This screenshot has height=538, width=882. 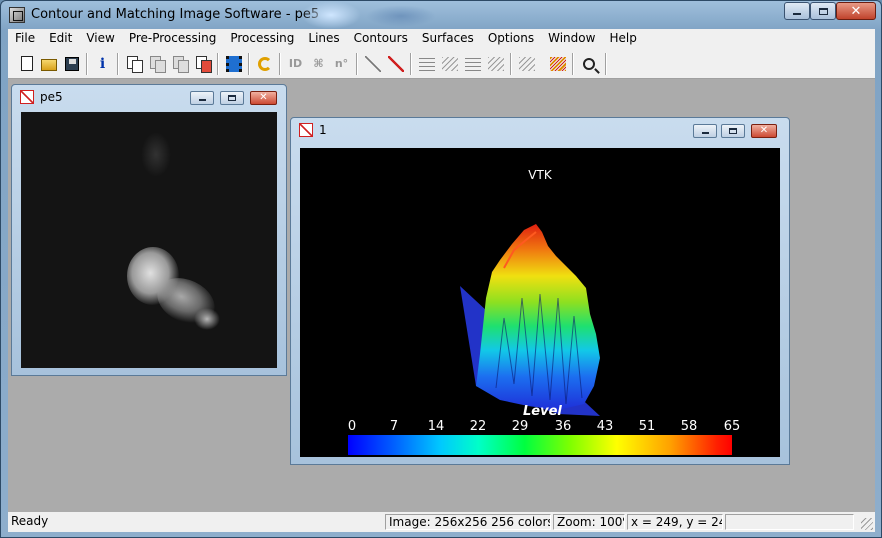 I want to click on paste-button, so click(x=179, y=63).